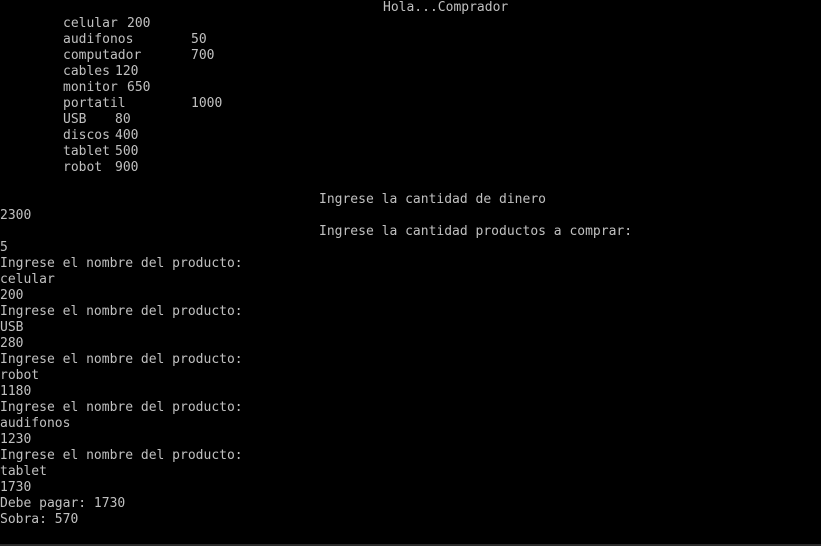  What do you see at coordinates (90, 87) in the screenshot?
I see `menu-item-name: monitor` at bounding box center [90, 87].